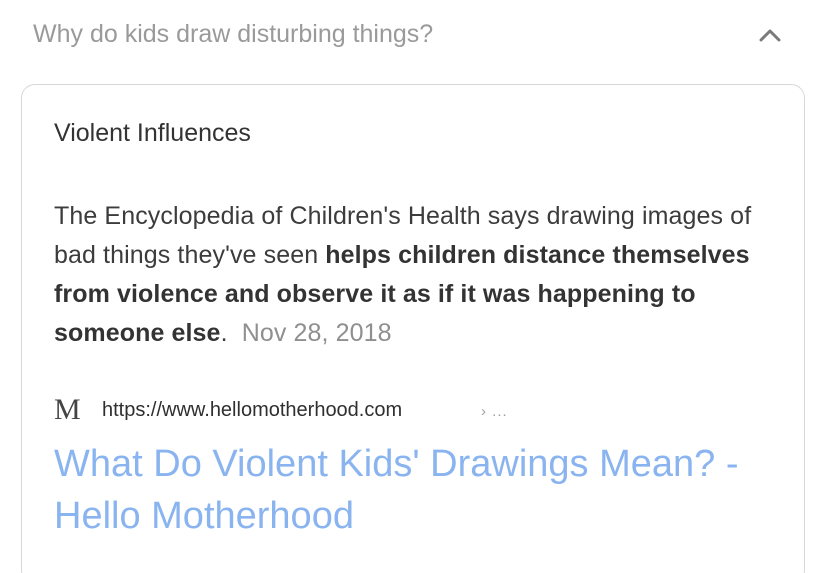 This screenshot has height=573, width=828. I want to click on question-text: Why do kids draw disturbing things?, so click(233, 34).